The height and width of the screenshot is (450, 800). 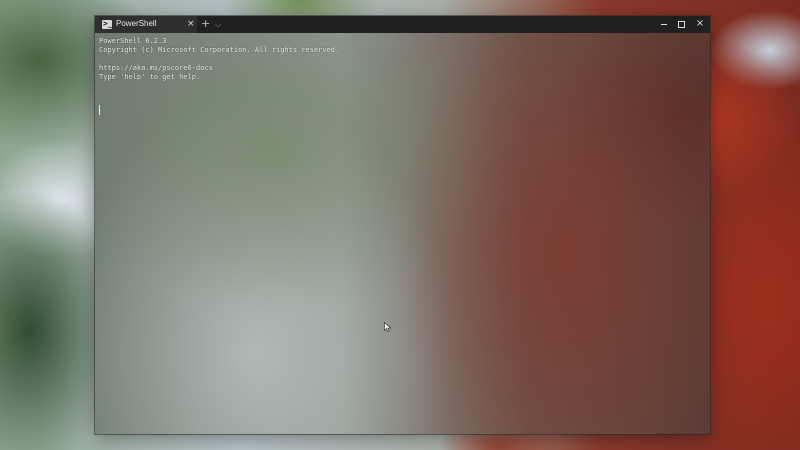 What do you see at coordinates (402, 24) in the screenshot?
I see `title-bar: >_ PowerShell × + ⌵ ×` at bounding box center [402, 24].